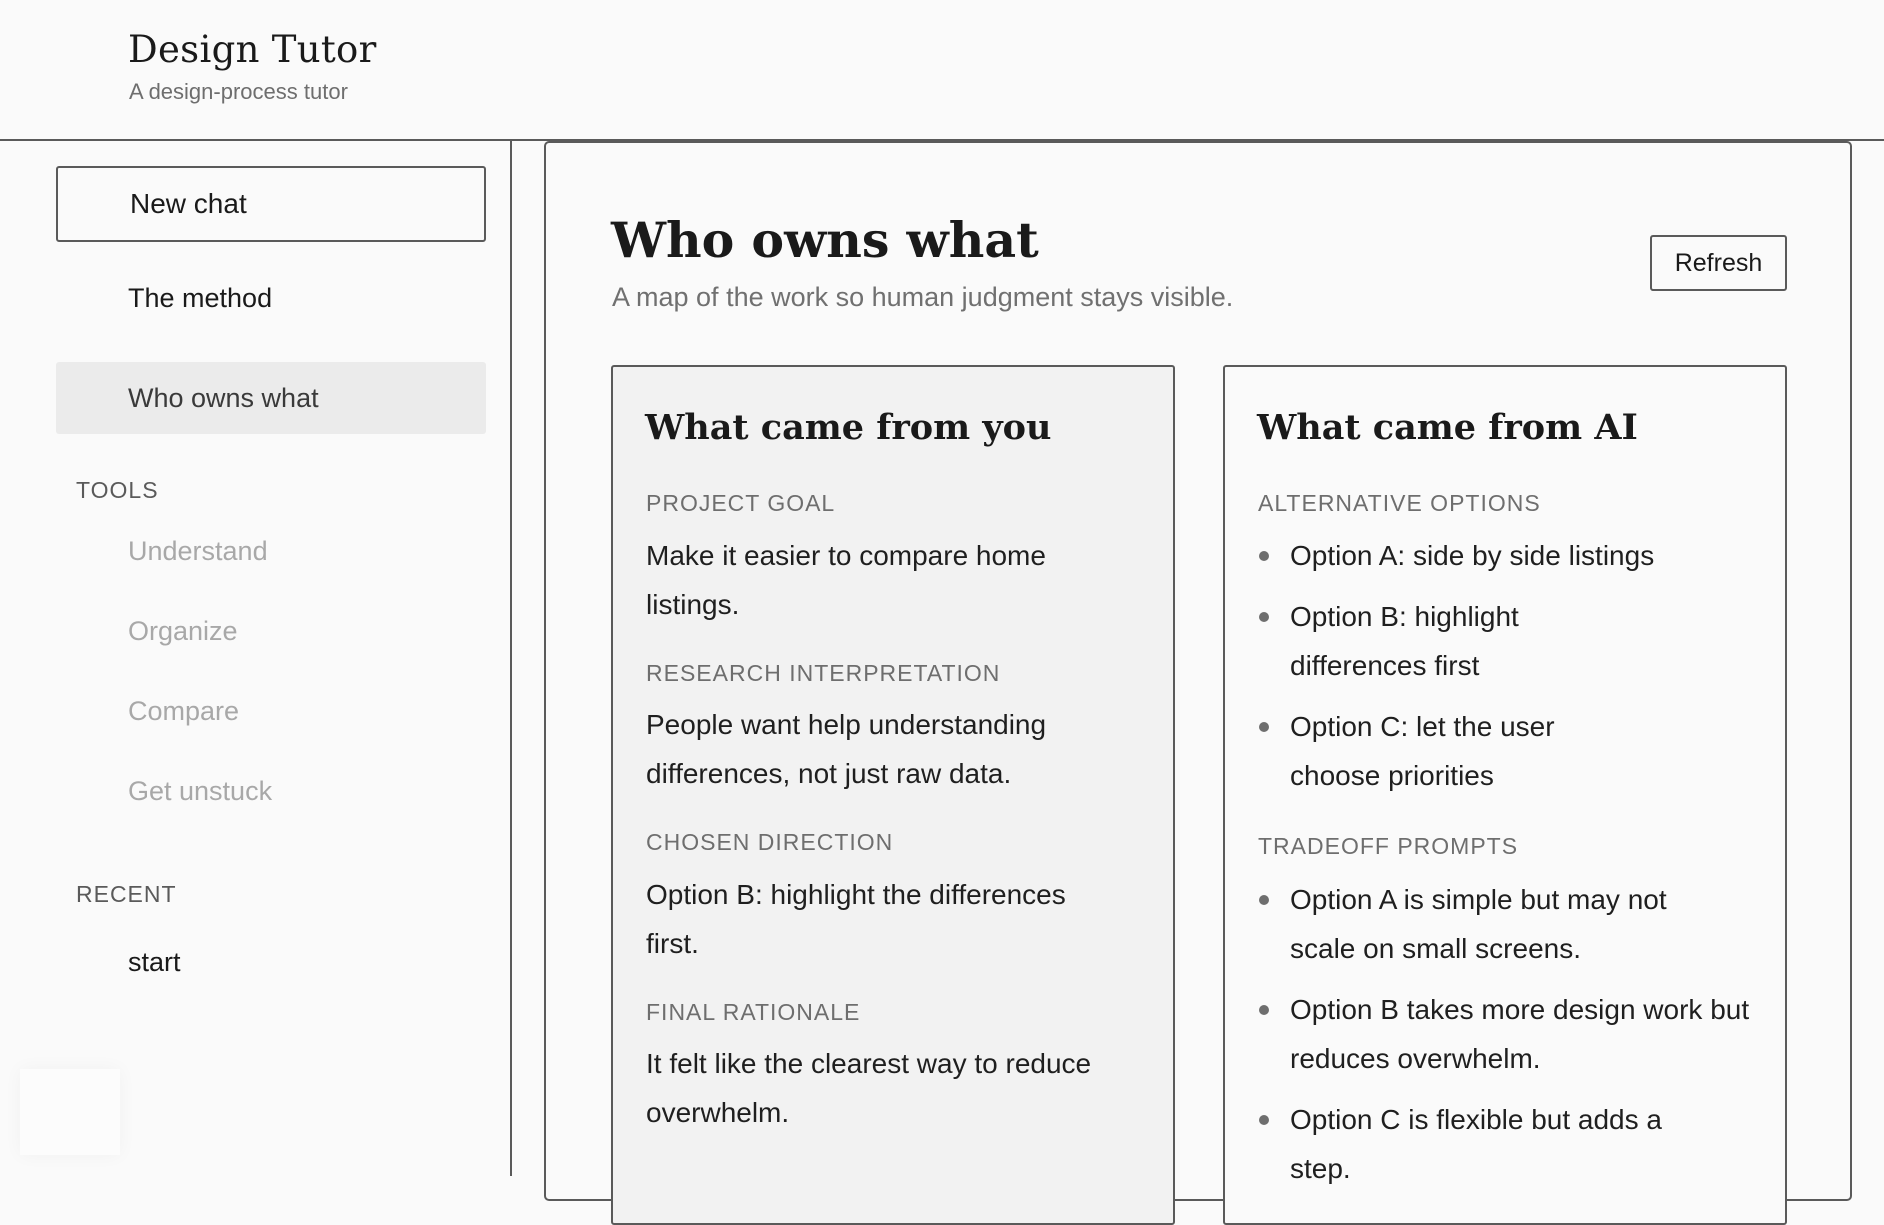 The width and height of the screenshot is (1884, 1225). What do you see at coordinates (1718, 263) in the screenshot?
I see `refresh-button: Refresh` at bounding box center [1718, 263].